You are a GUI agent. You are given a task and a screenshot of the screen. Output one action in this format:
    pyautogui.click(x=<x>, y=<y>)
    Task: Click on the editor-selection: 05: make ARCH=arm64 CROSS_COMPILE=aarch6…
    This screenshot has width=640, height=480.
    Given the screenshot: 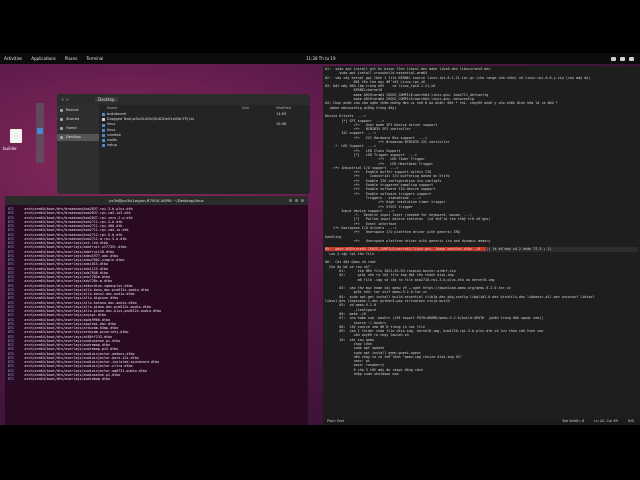 What is the action you would take?
    pyautogui.click(x=406, y=249)
    